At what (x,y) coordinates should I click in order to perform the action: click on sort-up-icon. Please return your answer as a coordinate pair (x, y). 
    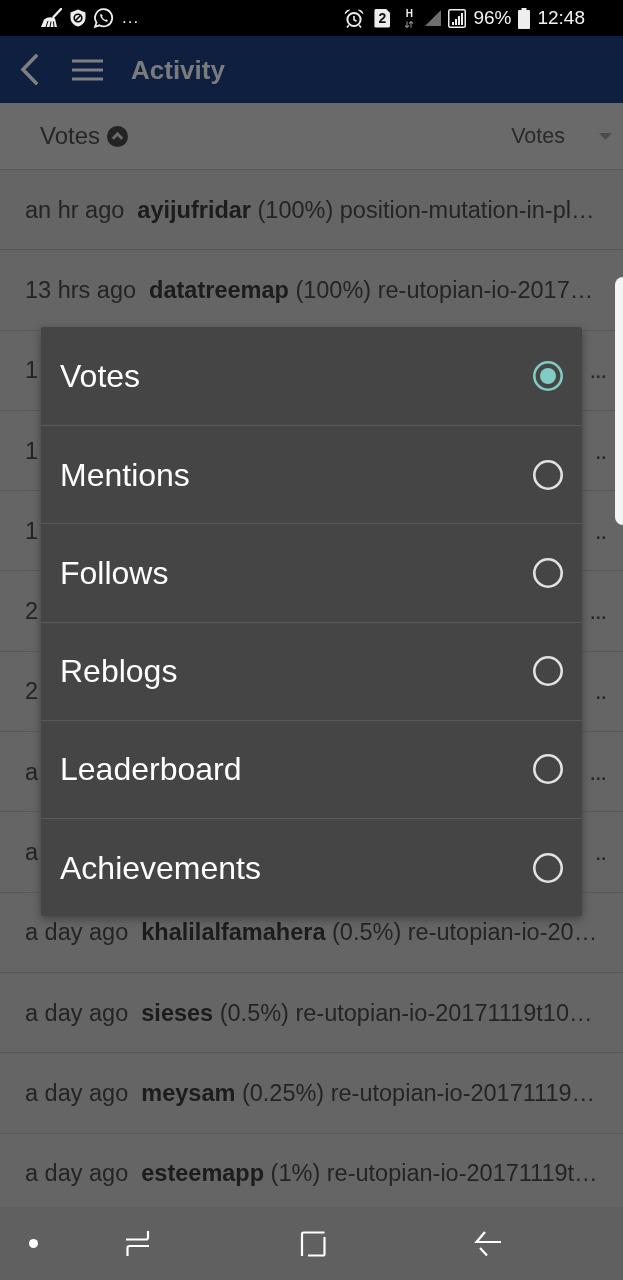
    Looking at the image, I should click on (118, 136).